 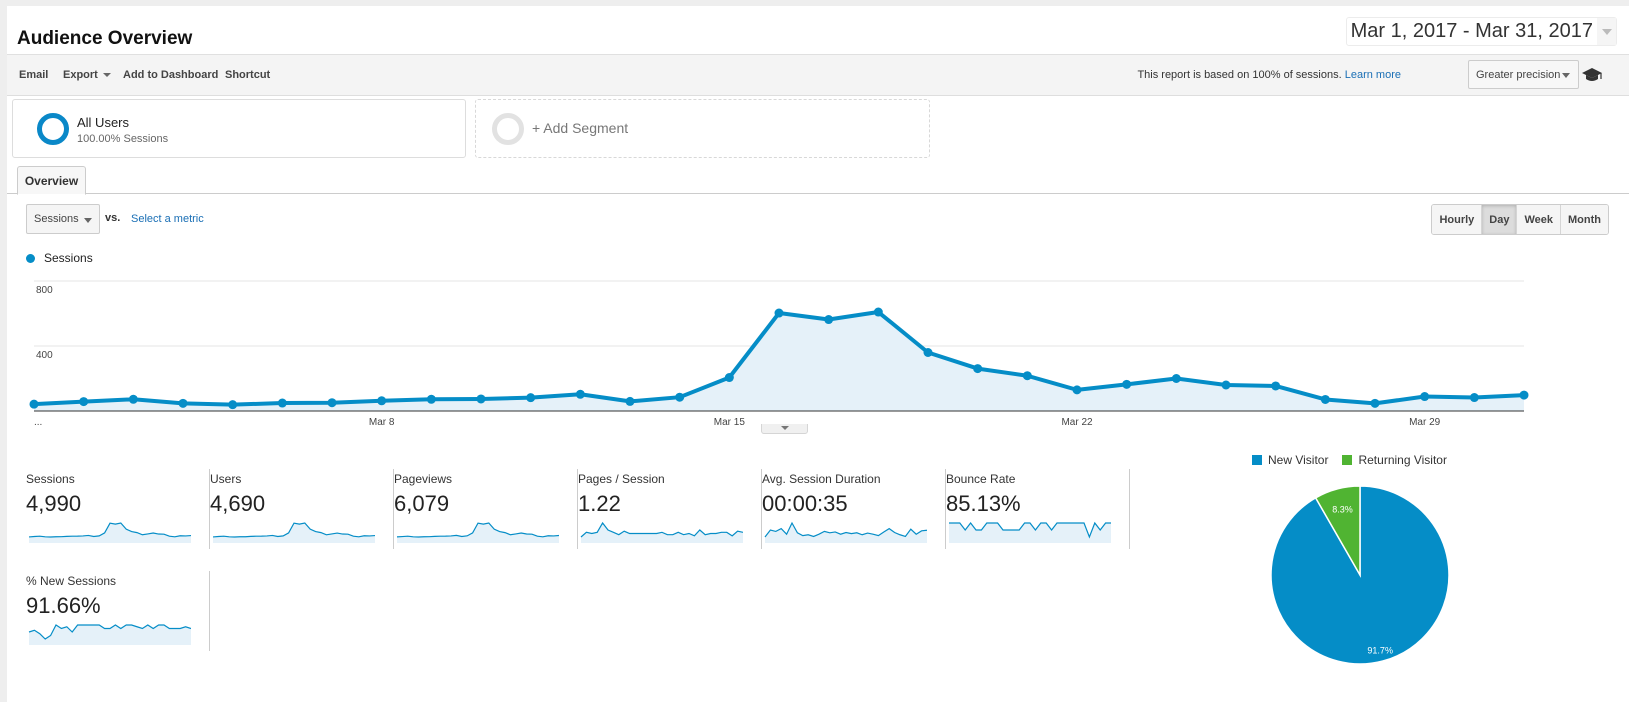 I want to click on sparkline-area, so click(x=294, y=533).